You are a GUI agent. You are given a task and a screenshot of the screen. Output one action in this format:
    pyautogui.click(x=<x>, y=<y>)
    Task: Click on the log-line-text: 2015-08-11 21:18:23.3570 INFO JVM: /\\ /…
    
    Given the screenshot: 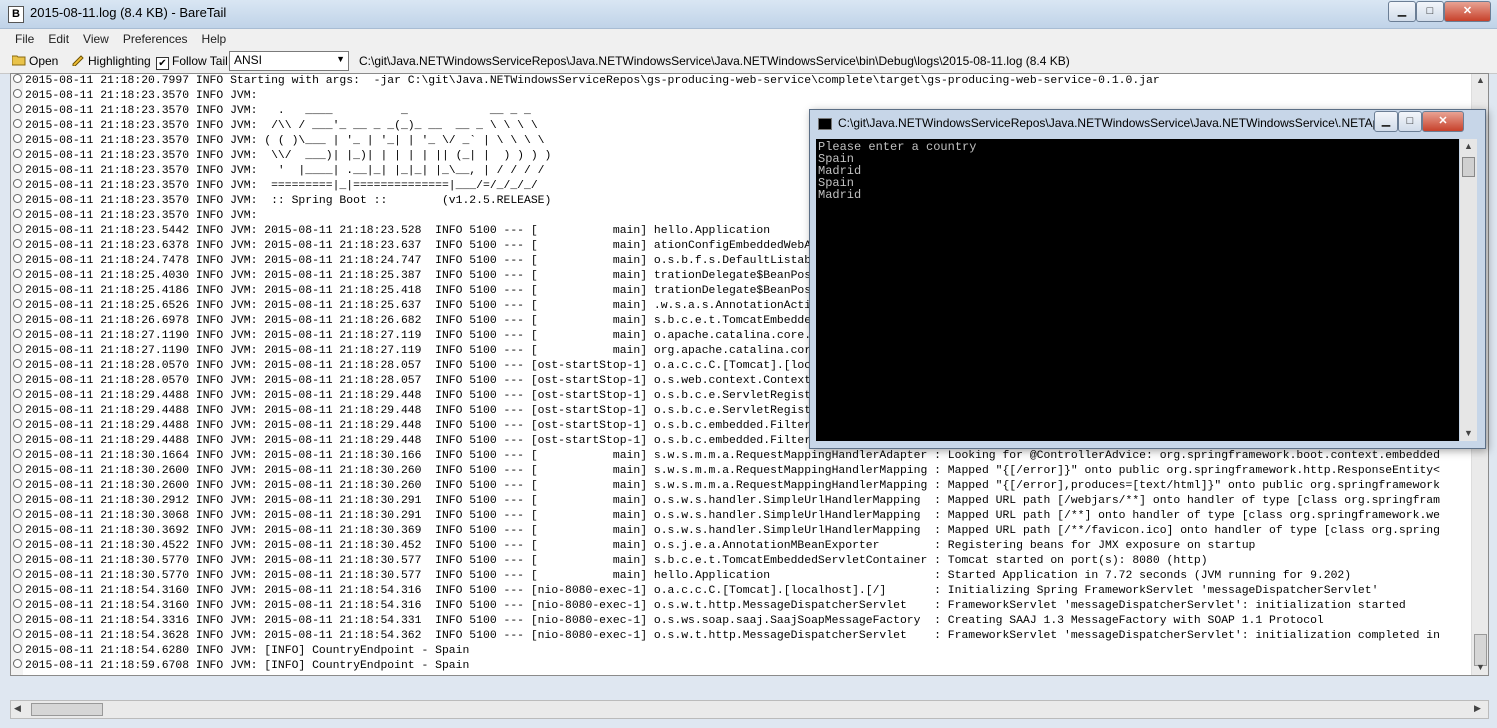 What is the action you would take?
    pyautogui.click(x=281, y=126)
    